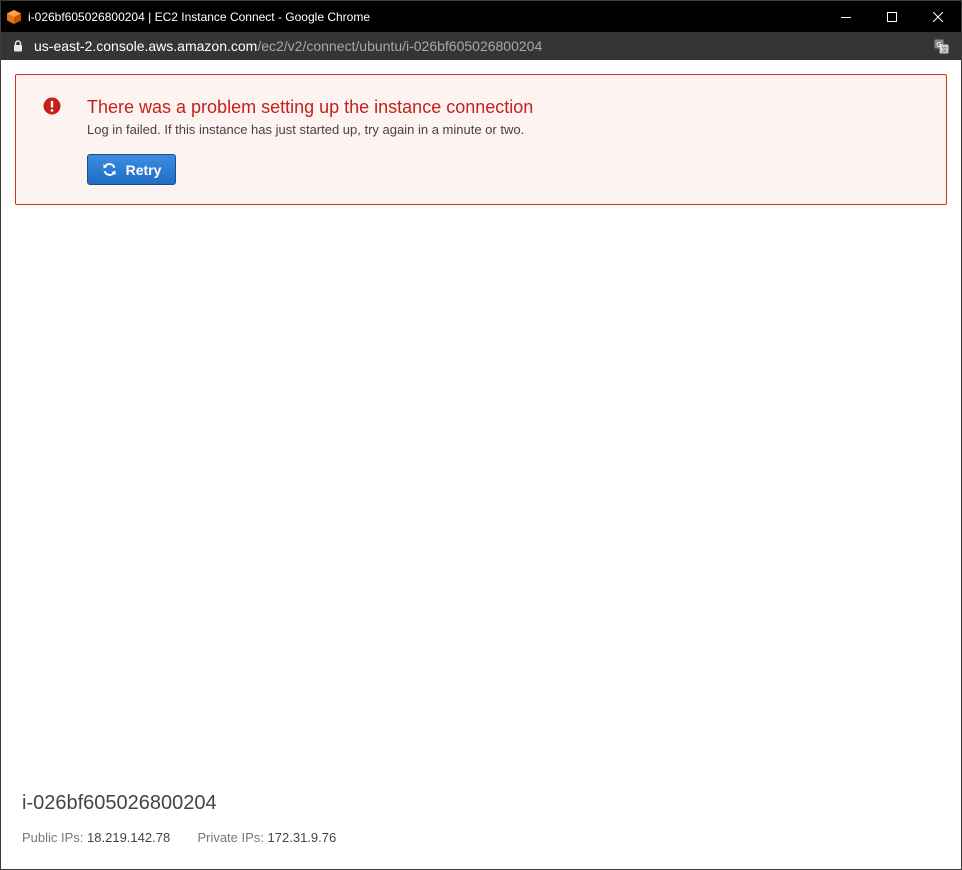 The height and width of the screenshot is (870, 962). What do you see at coordinates (119, 803) in the screenshot?
I see `instance-id: i-026bf605026800204` at bounding box center [119, 803].